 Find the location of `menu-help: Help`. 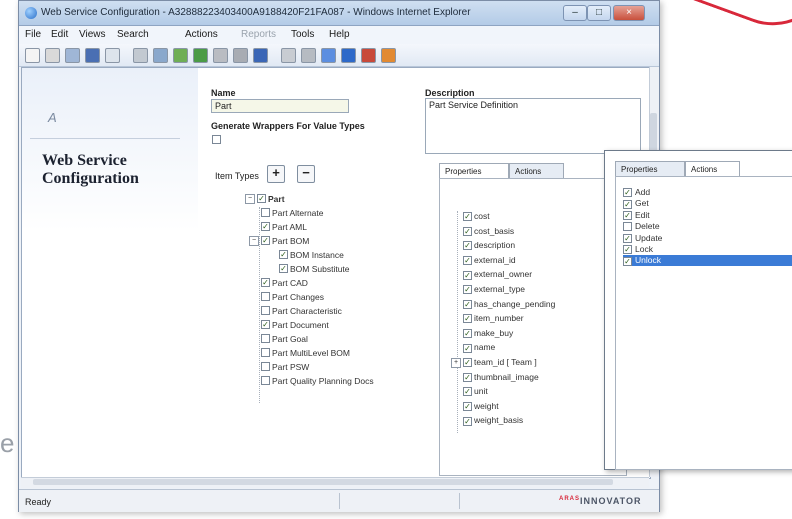

menu-help: Help is located at coordinates (339, 34).